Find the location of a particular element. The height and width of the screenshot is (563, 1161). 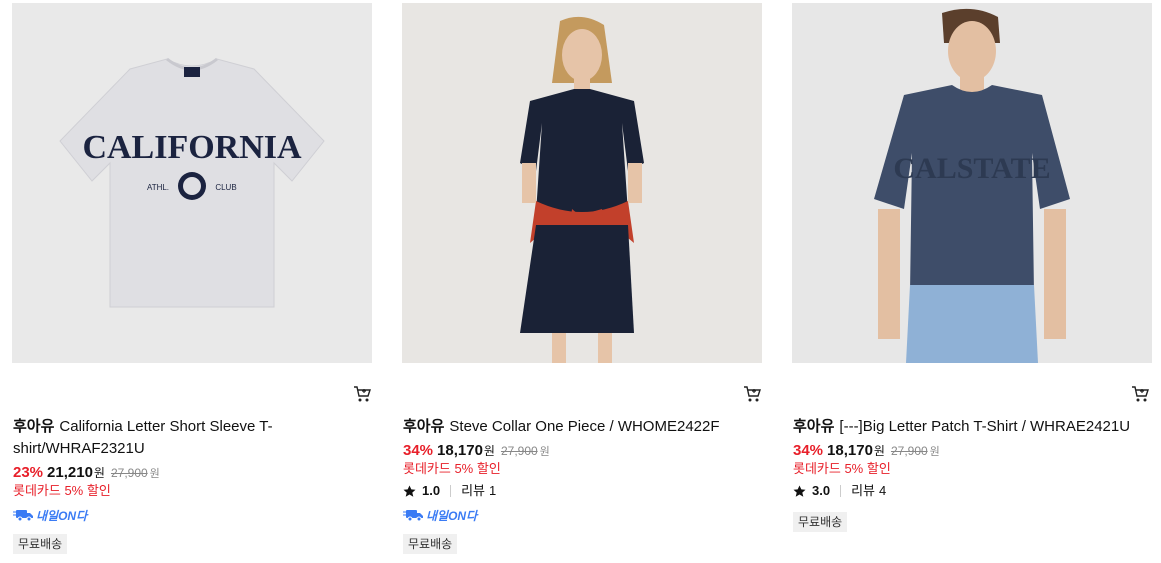

rating-row: 3.0 리뷰 4 is located at coordinates (839, 491).